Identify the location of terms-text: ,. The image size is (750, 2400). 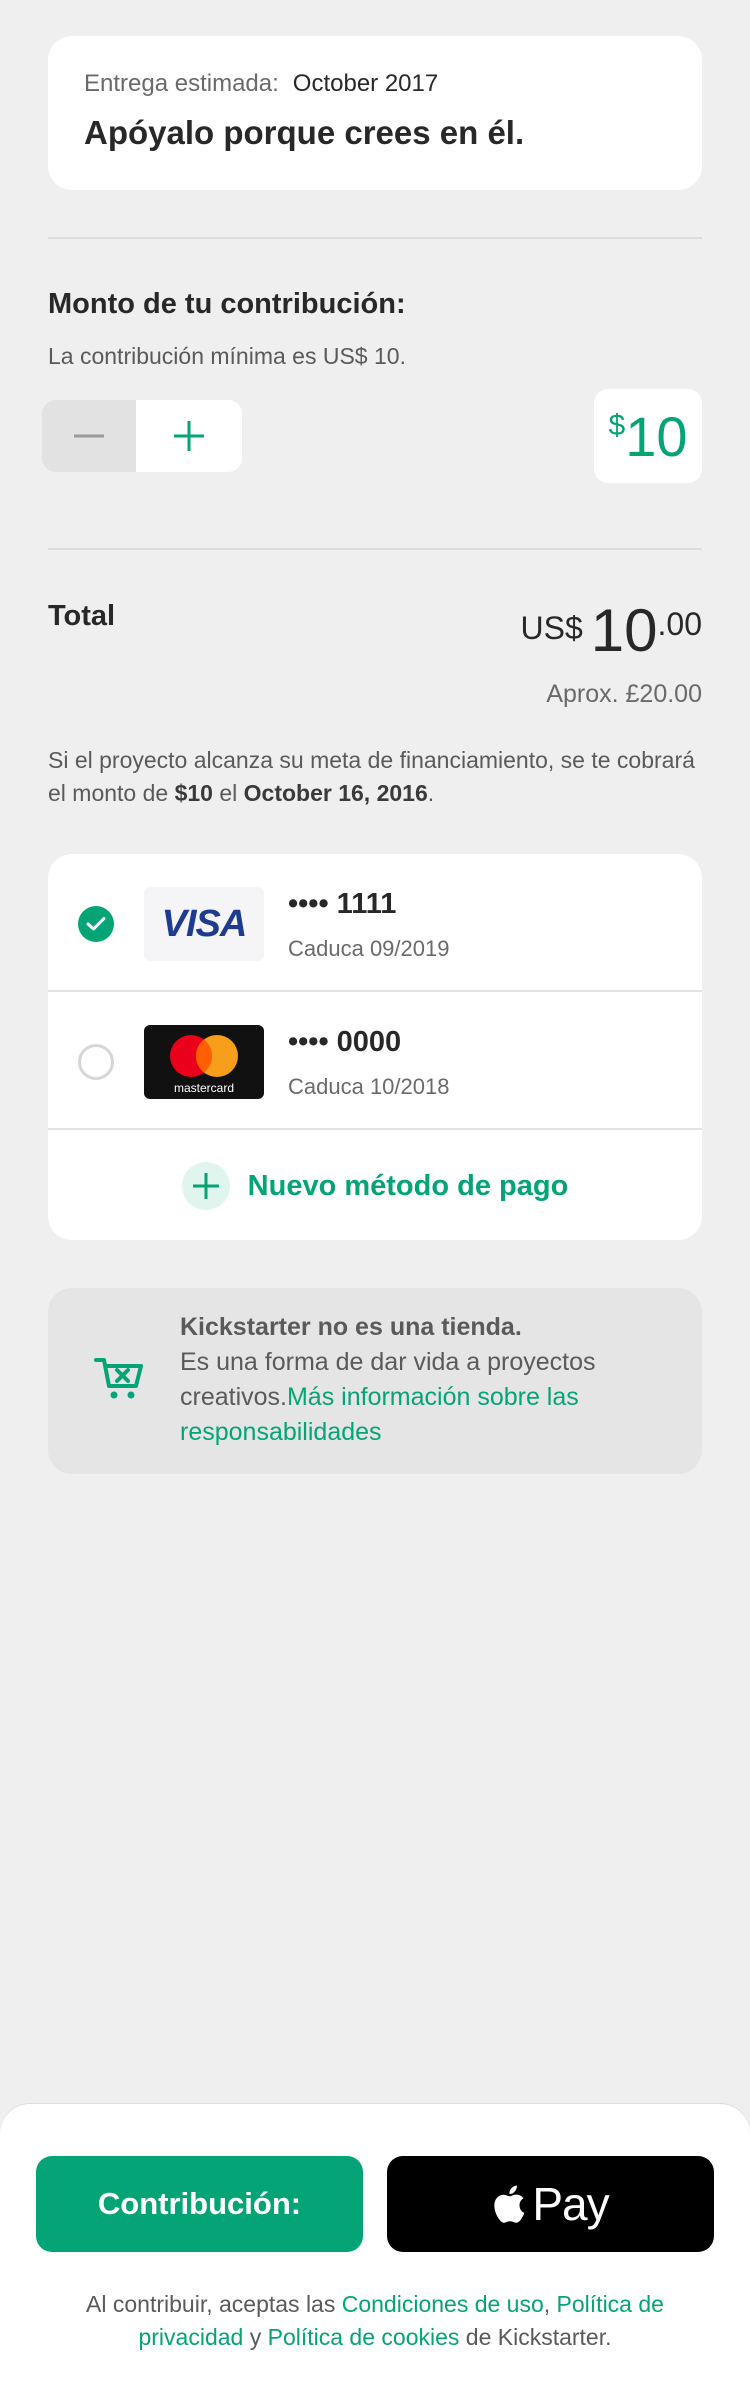
(550, 2304).